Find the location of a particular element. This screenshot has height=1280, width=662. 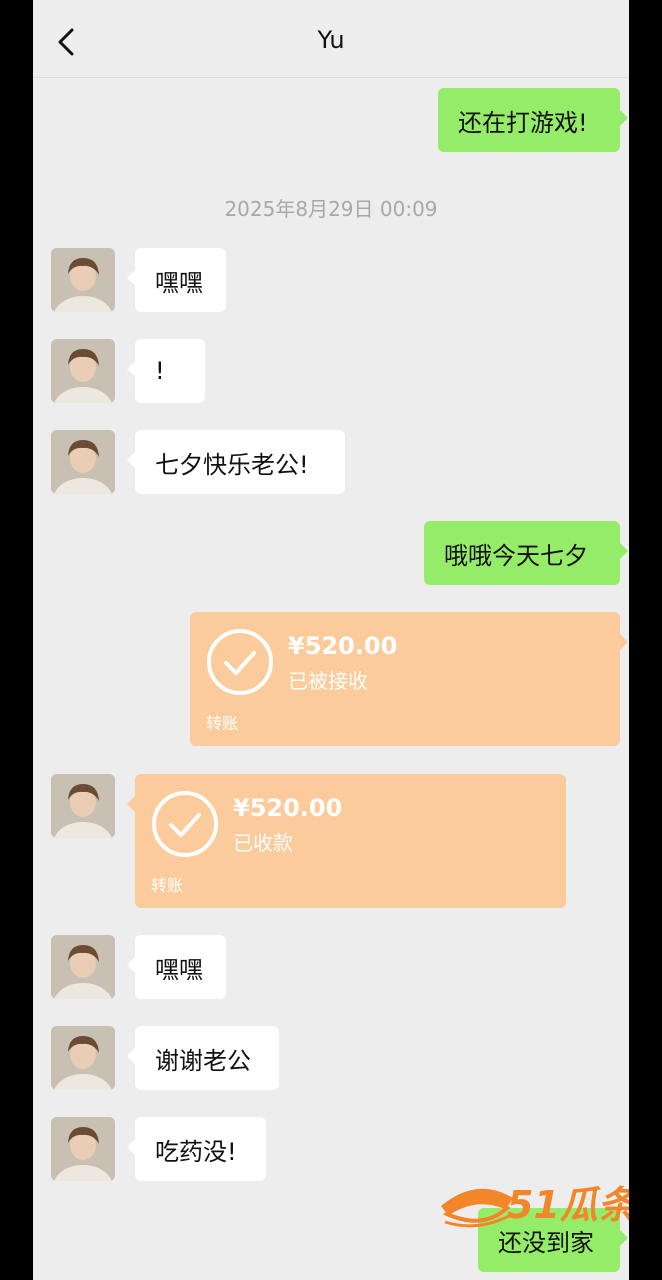

message-bubble-incoming: 谢谢老公 is located at coordinates (203, 1058).